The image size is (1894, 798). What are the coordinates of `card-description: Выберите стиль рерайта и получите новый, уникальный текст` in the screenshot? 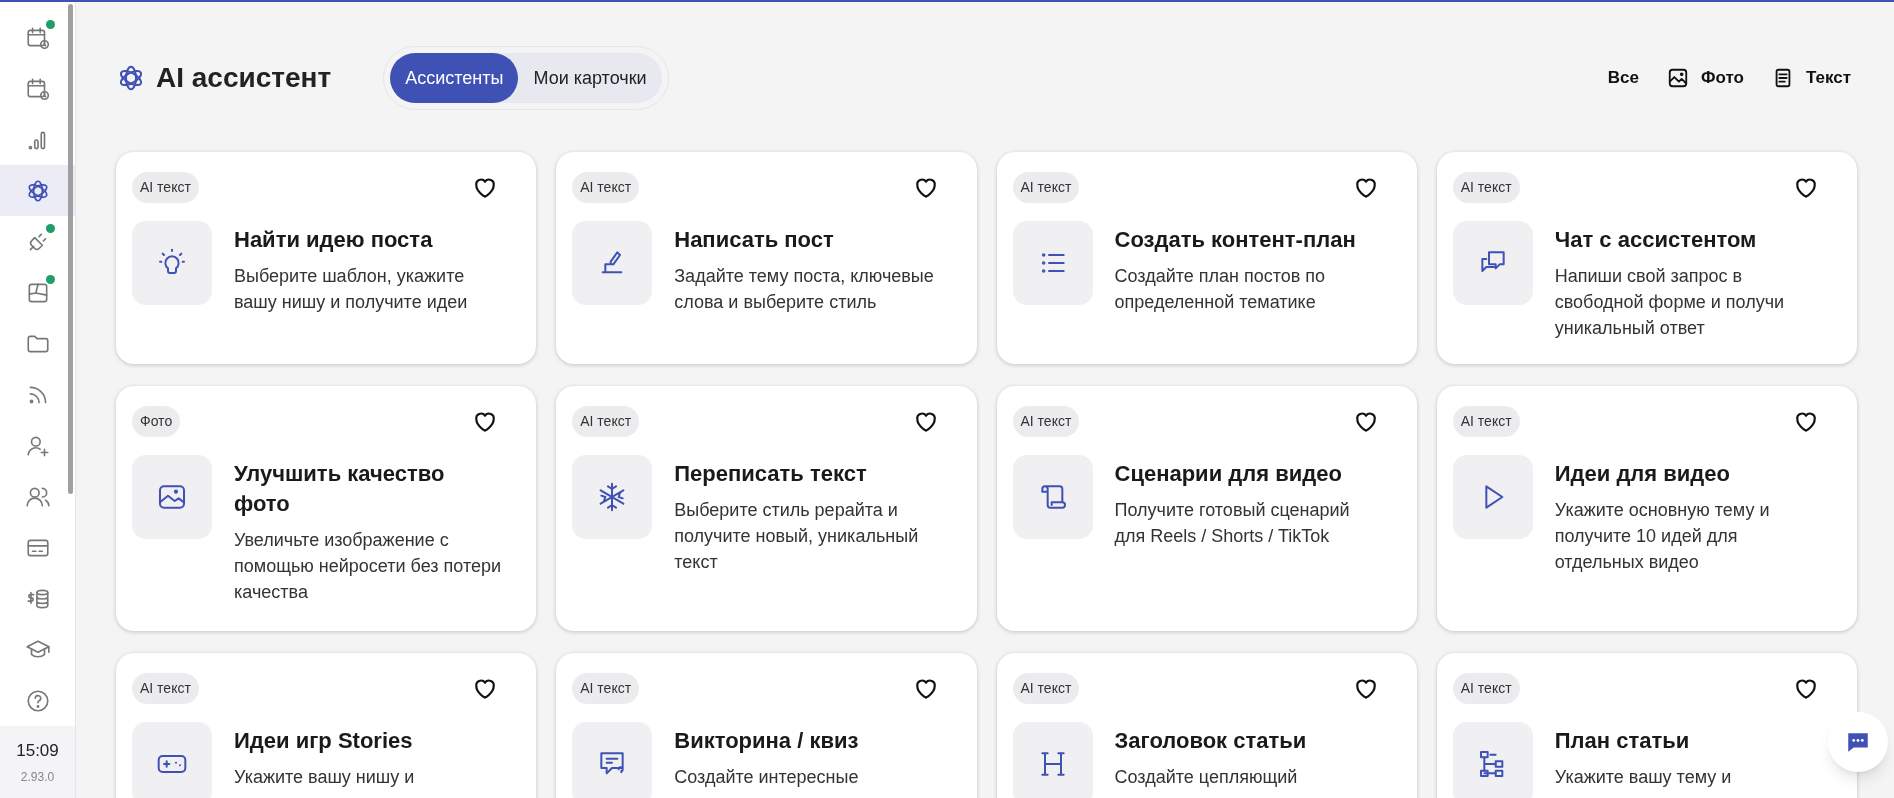 It's located at (797, 536).